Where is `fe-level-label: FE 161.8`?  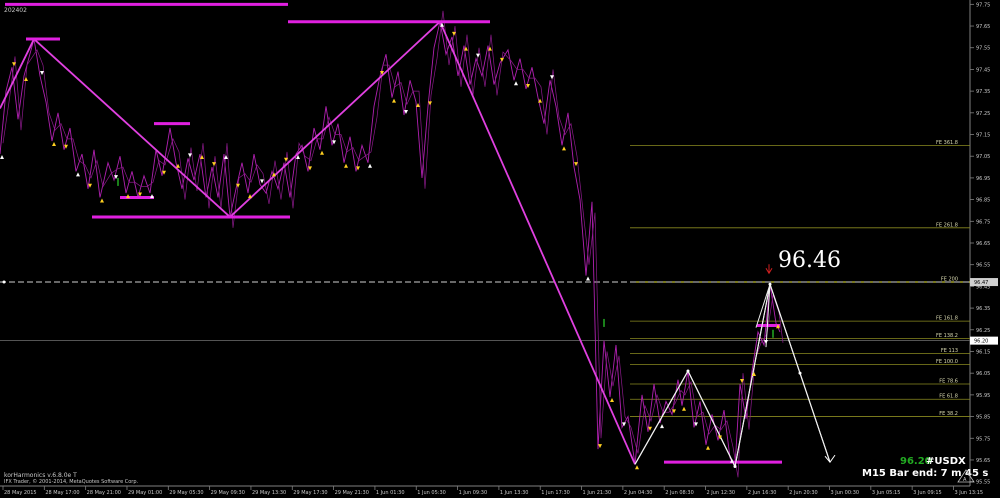 fe-level-label: FE 161.8 is located at coordinates (947, 319).